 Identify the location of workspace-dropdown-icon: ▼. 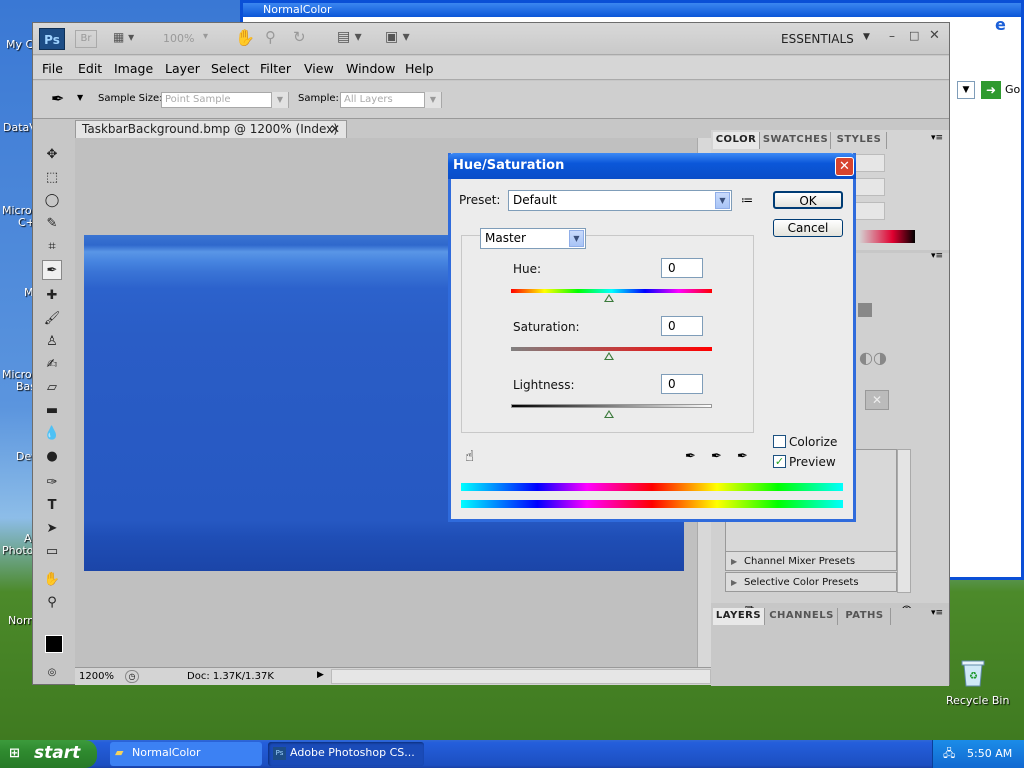
(866, 37).